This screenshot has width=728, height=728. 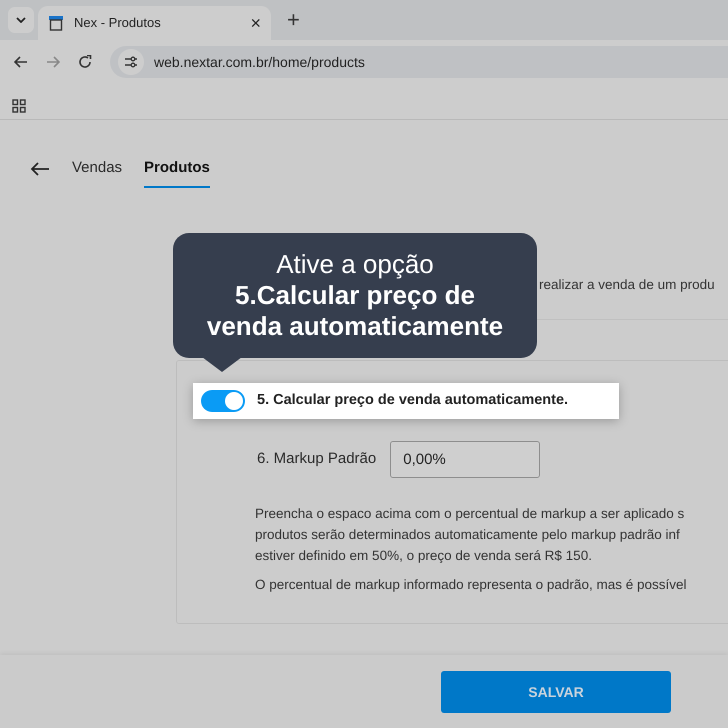 I want to click on reload-icon, so click(x=85, y=62).